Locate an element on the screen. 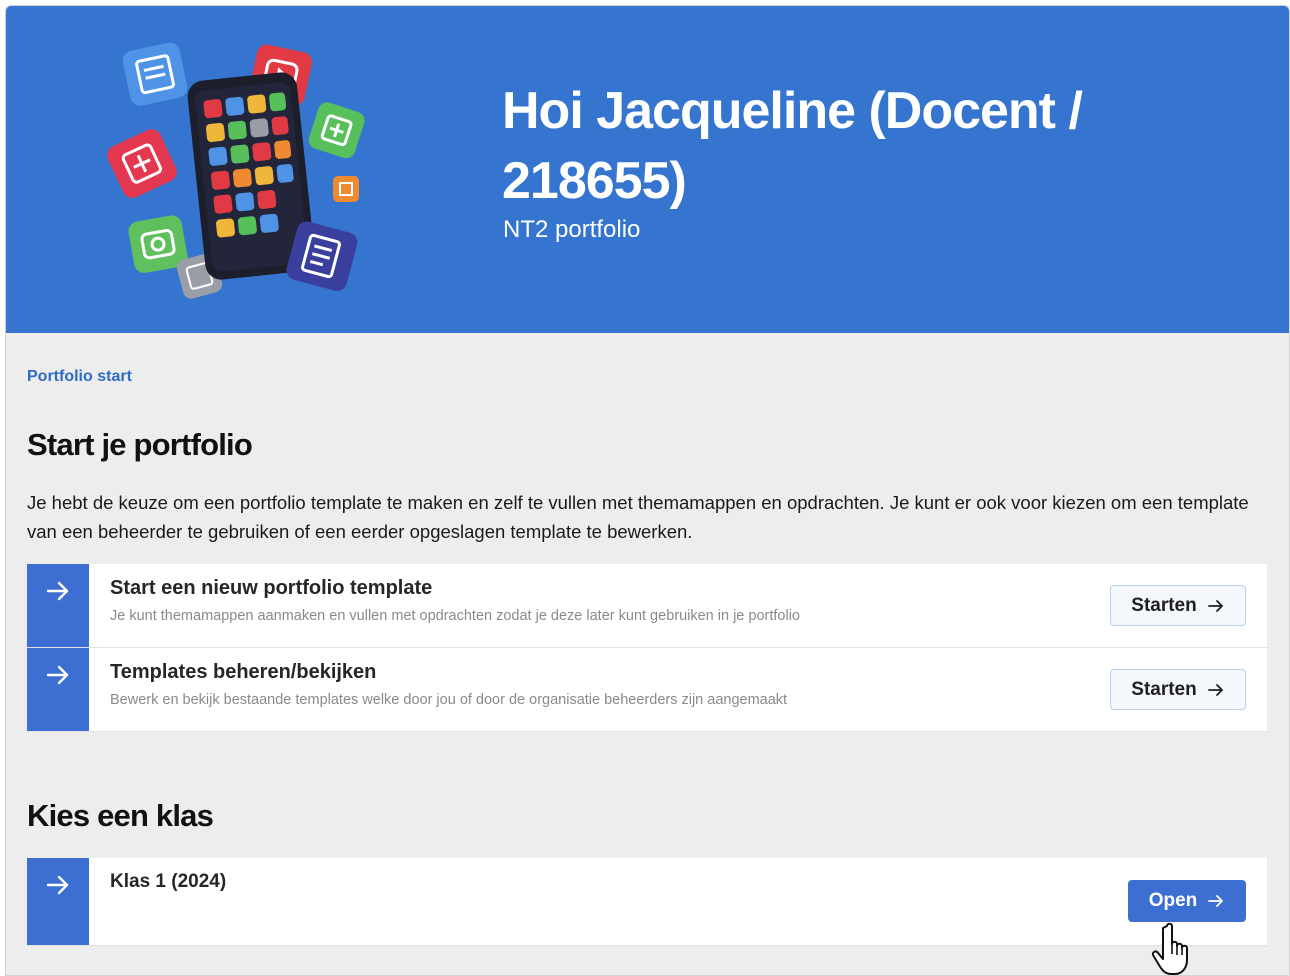 The width and height of the screenshot is (1290, 976). choose-class-heading: Kies een klas is located at coordinates (120, 815).